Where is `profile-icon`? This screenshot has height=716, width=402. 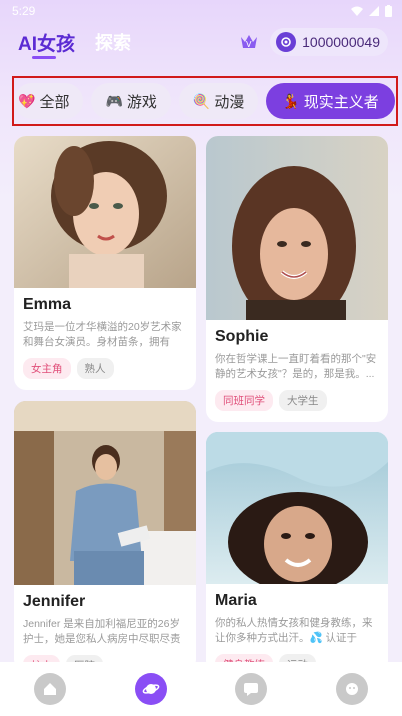
profile-icon is located at coordinates (351, 689).